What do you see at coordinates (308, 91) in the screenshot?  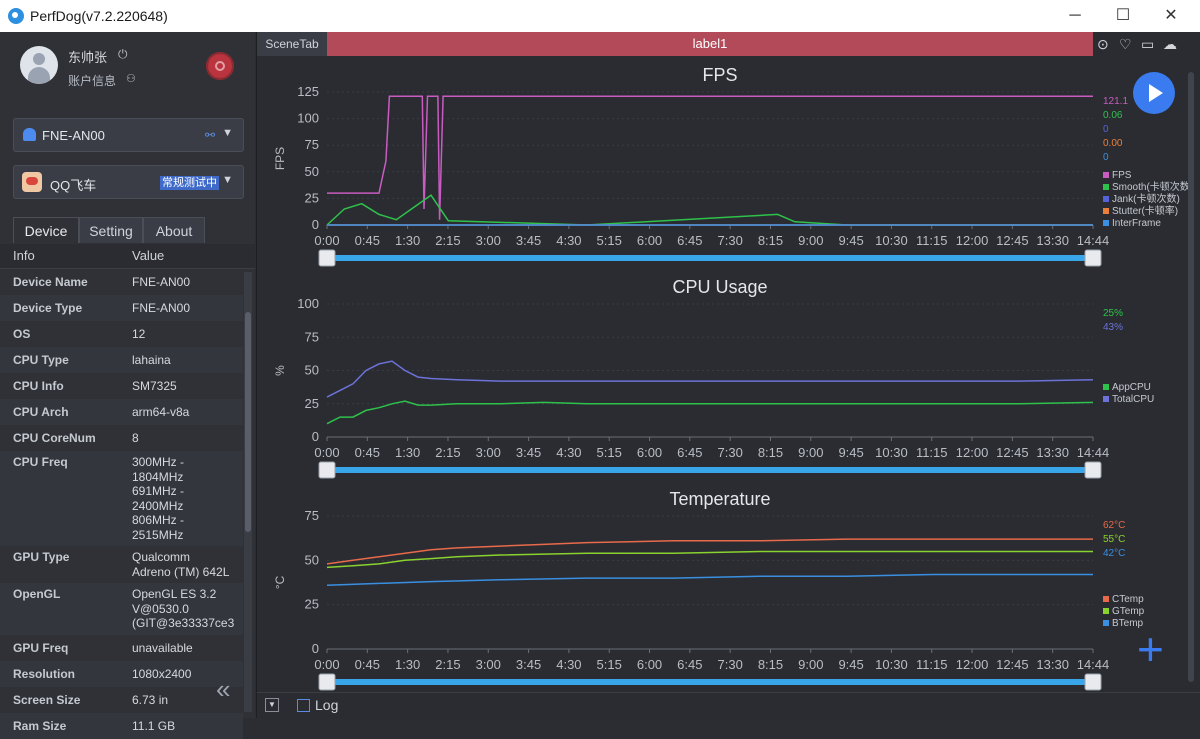 I see `y-tick-label: 125` at bounding box center [308, 91].